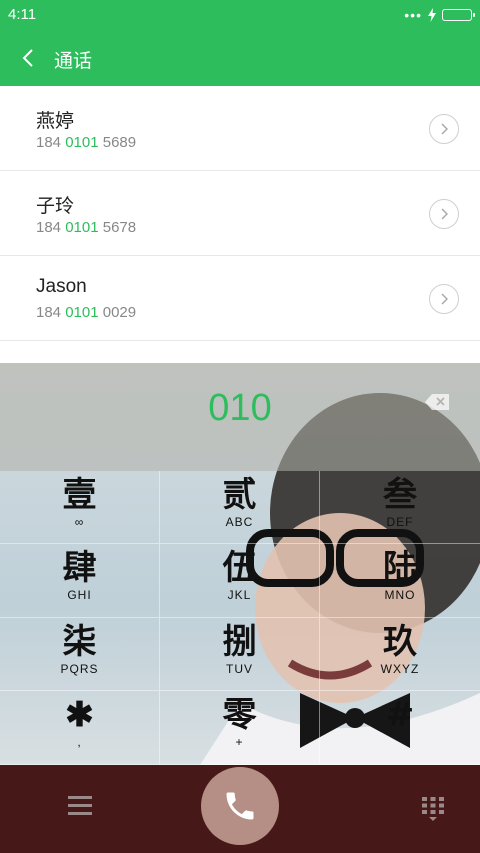 The image size is (480, 853). Describe the element at coordinates (79, 642) in the screenshot. I see `key-char: 柒` at that location.